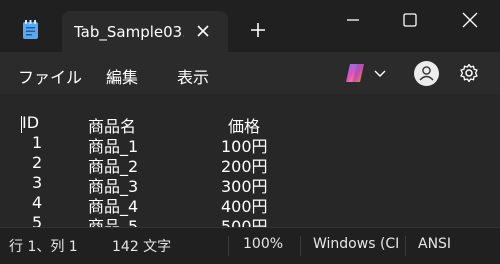  Describe the element at coordinates (263, 244) in the screenshot. I see `status-zoom: 100%` at that location.